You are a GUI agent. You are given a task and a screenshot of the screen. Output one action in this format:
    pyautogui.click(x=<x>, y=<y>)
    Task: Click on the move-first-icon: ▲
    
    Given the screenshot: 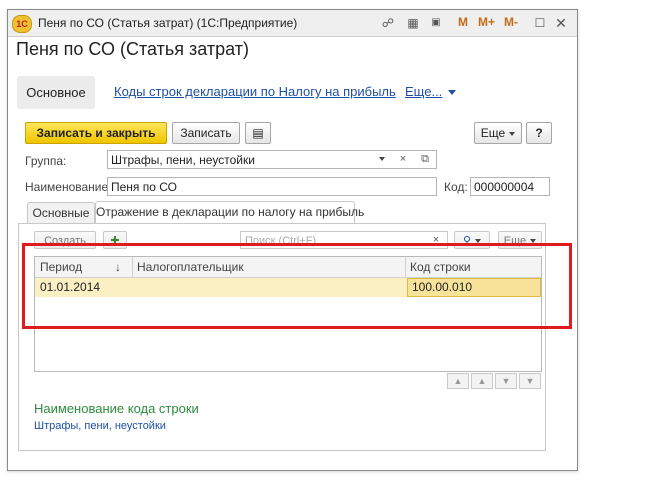 What is the action you would take?
    pyautogui.click(x=458, y=381)
    